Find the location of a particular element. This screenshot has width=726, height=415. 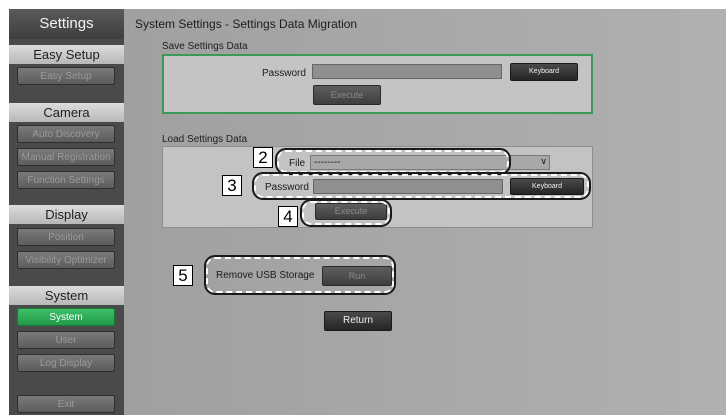

save-password-field is located at coordinates (407, 71).